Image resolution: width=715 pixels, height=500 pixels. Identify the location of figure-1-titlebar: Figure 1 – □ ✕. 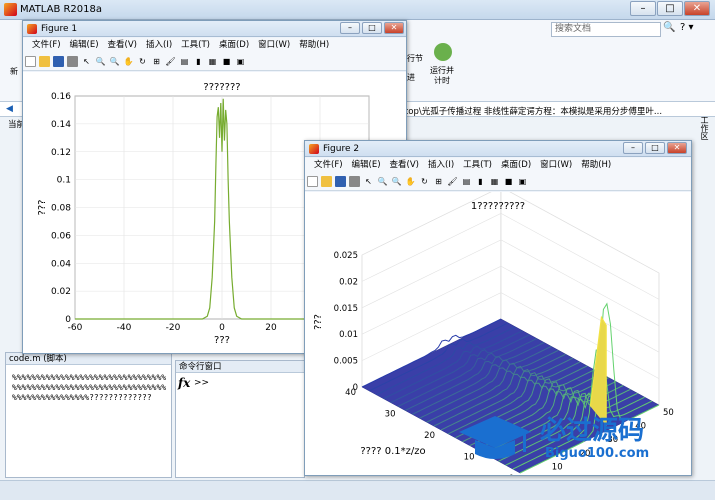
(214, 29).